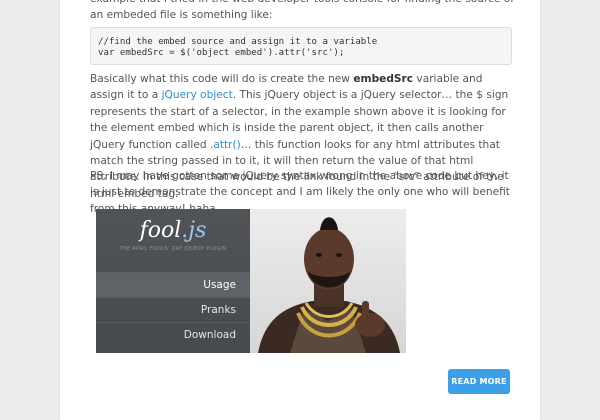 Image resolution: width=600 pixels, height=420 pixels. I want to click on person-photo, so click(328, 281).